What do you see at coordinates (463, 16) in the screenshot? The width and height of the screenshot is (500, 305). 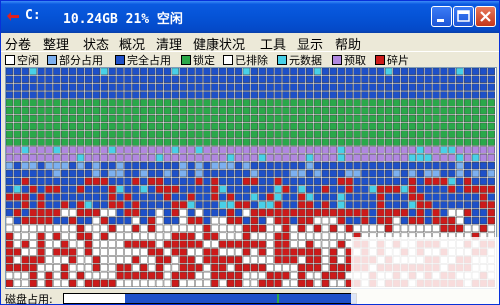 I see `maximize-button` at bounding box center [463, 16].